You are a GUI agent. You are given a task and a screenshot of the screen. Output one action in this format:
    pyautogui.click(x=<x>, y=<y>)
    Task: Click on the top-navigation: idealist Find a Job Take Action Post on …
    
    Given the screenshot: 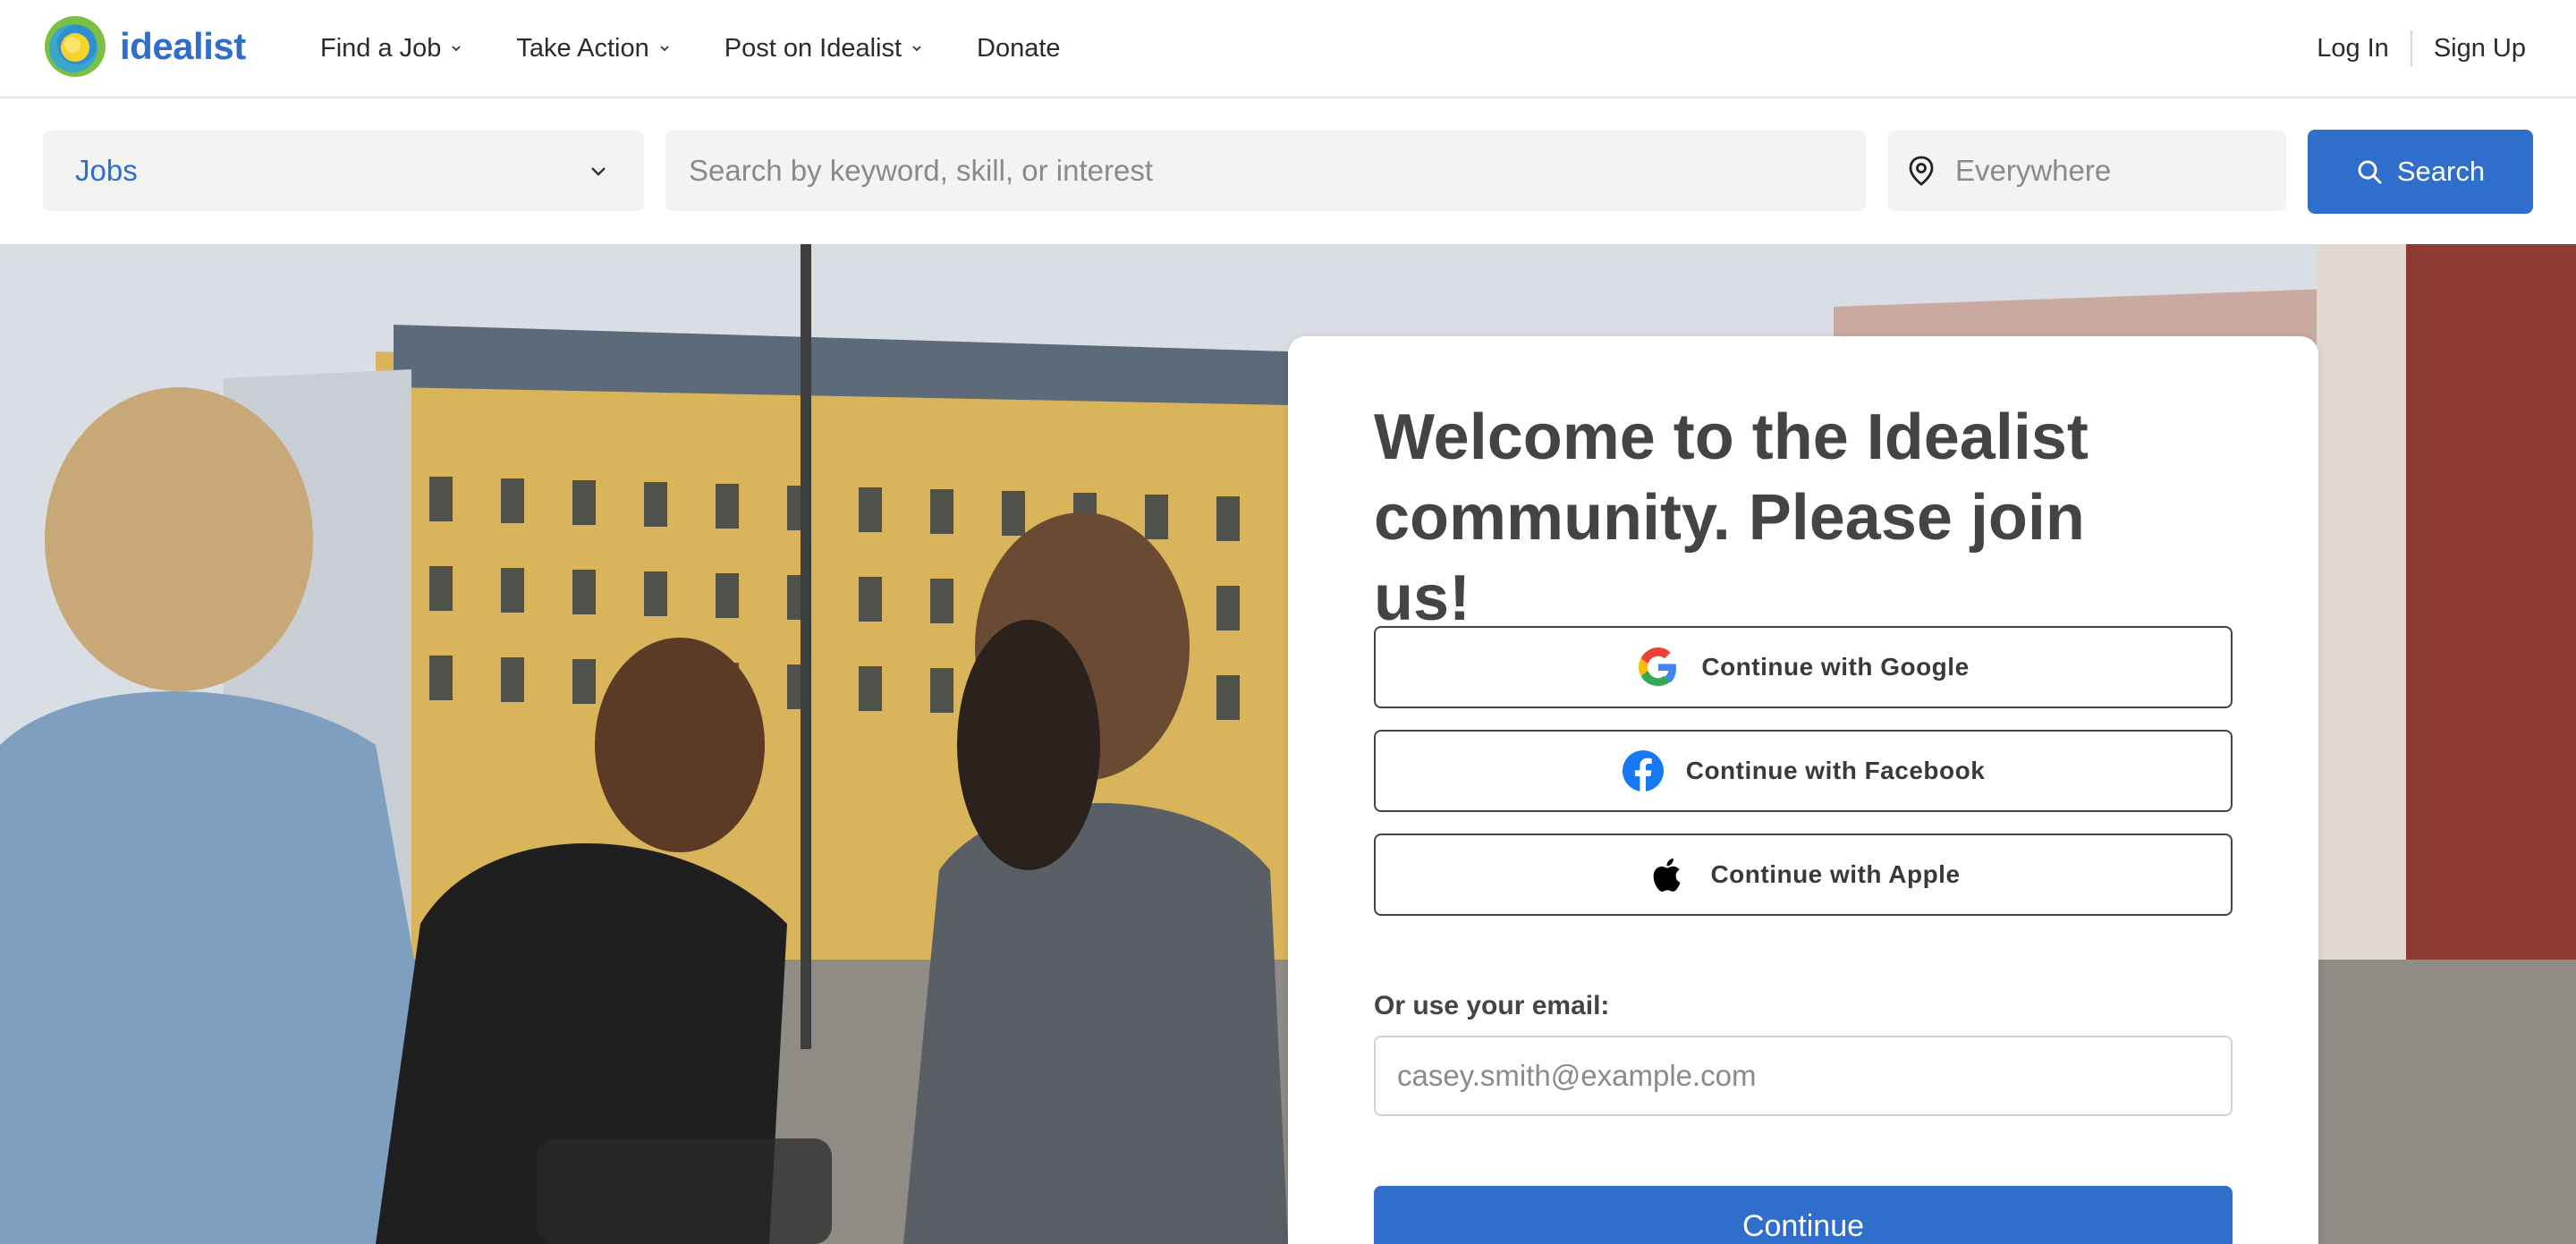 What is the action you would take?
    pyautogui.click(x=1288, y=49)
    